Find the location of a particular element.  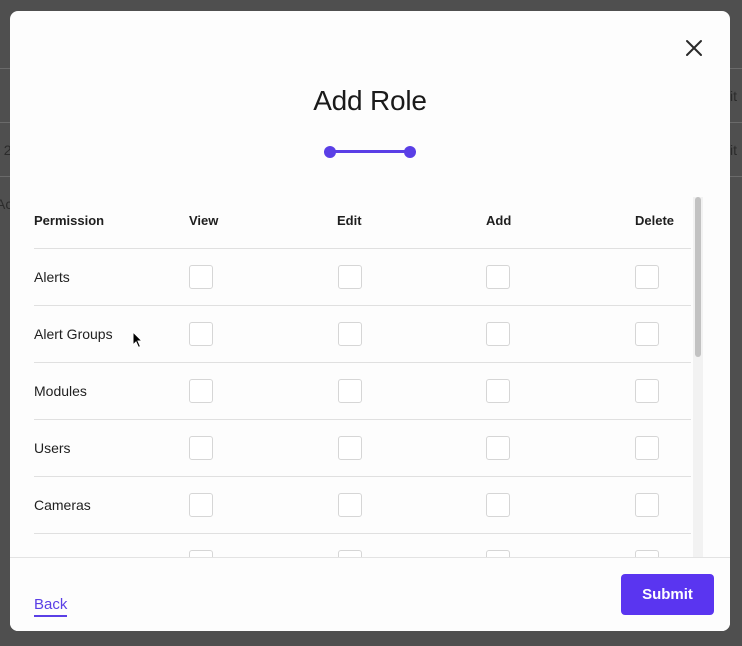

table-header-row: Permission View Edit Add Delete is located at coordinates (362, 223).